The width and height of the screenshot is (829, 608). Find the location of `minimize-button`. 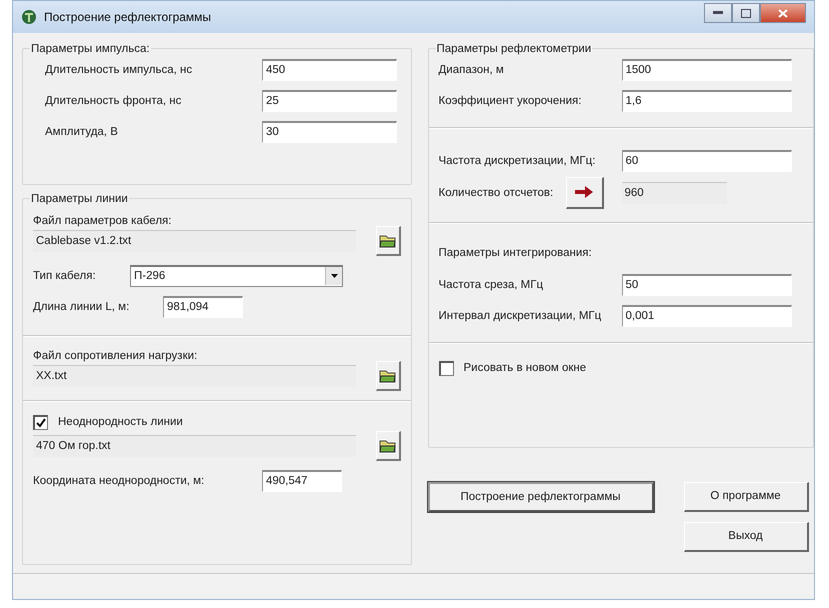

minimize-button is located at coordinates (718, 13).